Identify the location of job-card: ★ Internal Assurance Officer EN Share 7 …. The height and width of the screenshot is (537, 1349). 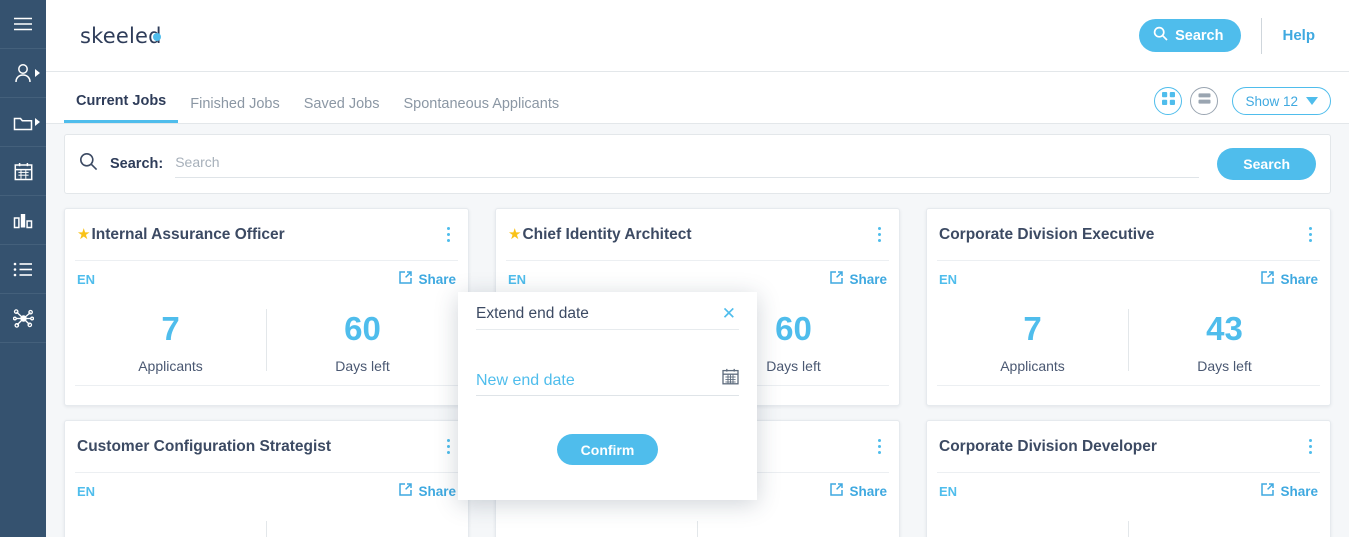
(266, 307).